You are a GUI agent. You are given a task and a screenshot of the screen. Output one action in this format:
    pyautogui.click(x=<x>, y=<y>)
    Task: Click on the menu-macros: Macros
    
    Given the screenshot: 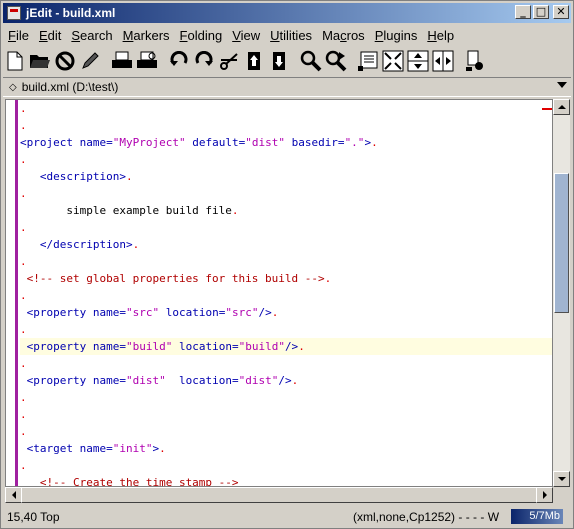 What is the action you would take?
    pyautogui.click(x=343, y=35)
    